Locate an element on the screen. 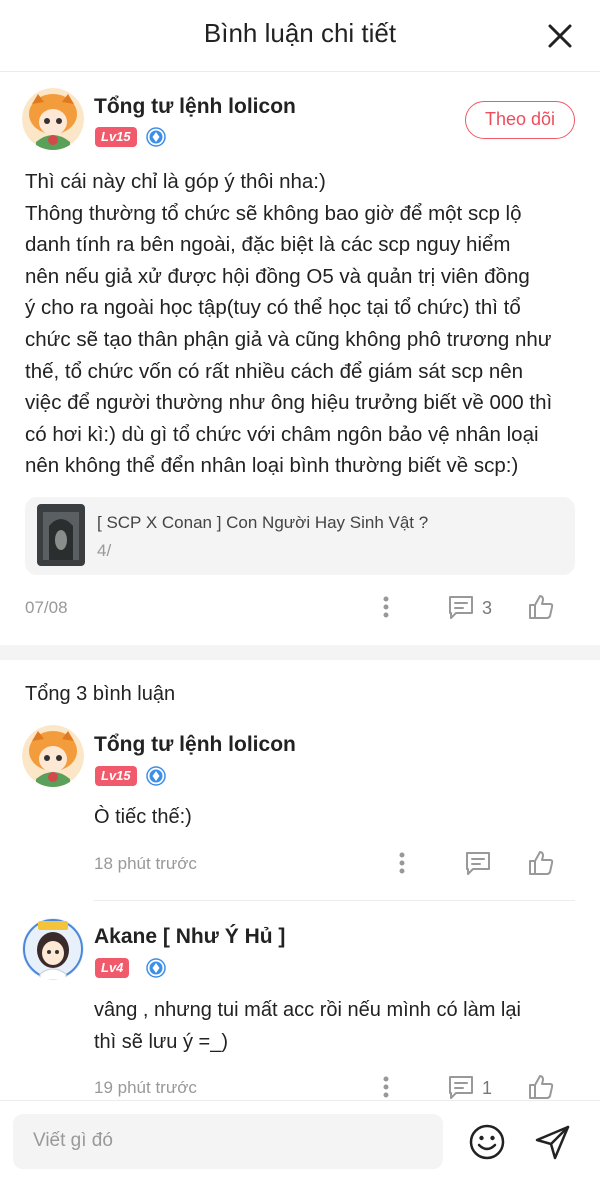 The image size is (600, 1182). reply-count: 1 is located at coordinates (487, 1088).